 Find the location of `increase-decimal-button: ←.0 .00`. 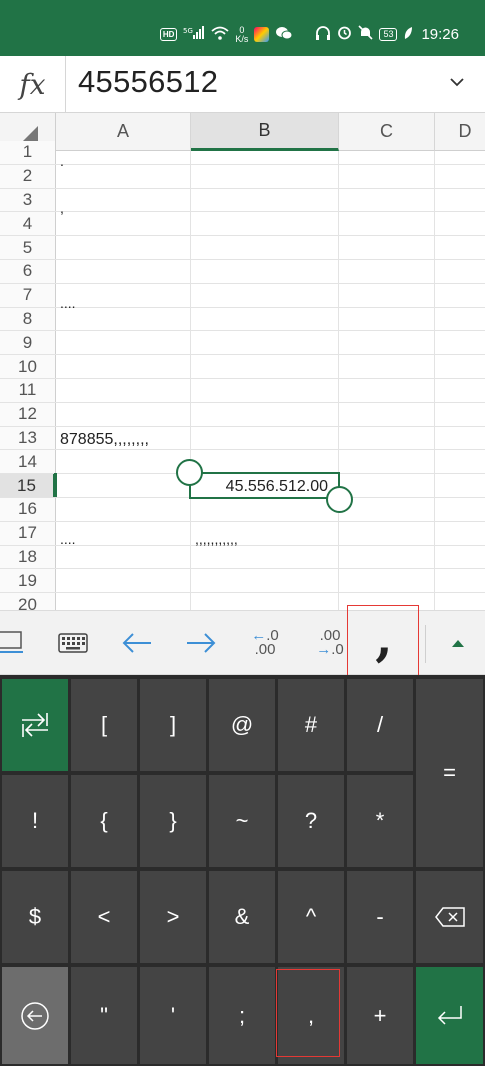

increase-decimal-button: ←.0 .00 is located at coordinates (265, 643).